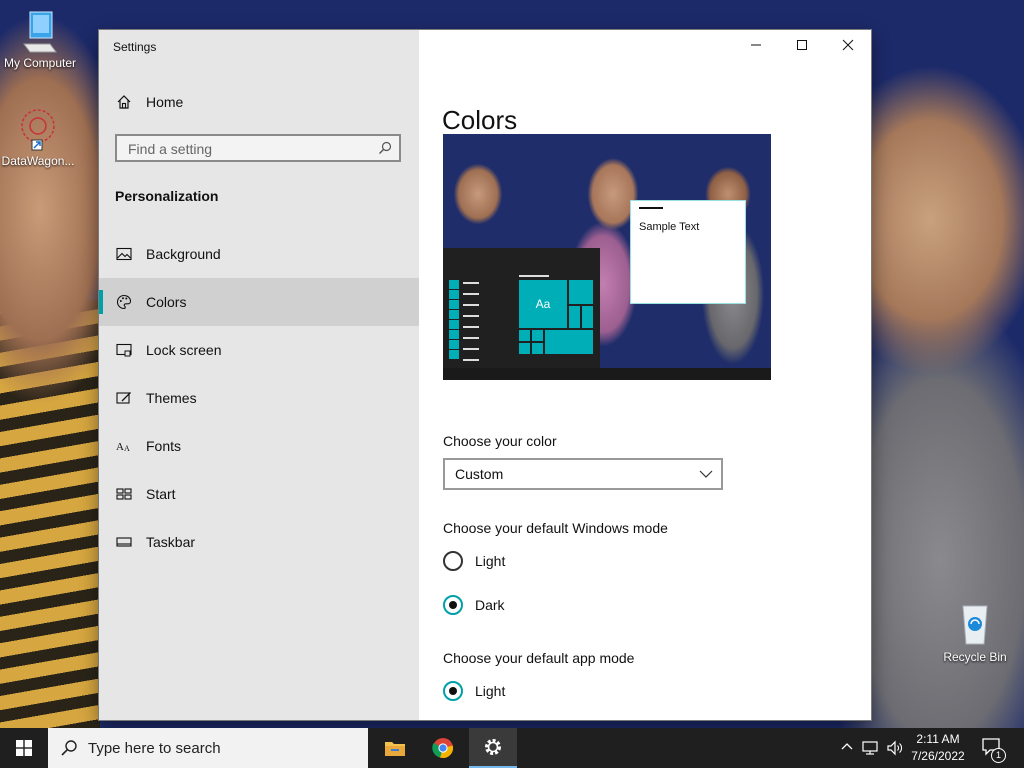 This screenshot has height=768, width=1024. I want to click on nav-home: Home, so click(259, 102).